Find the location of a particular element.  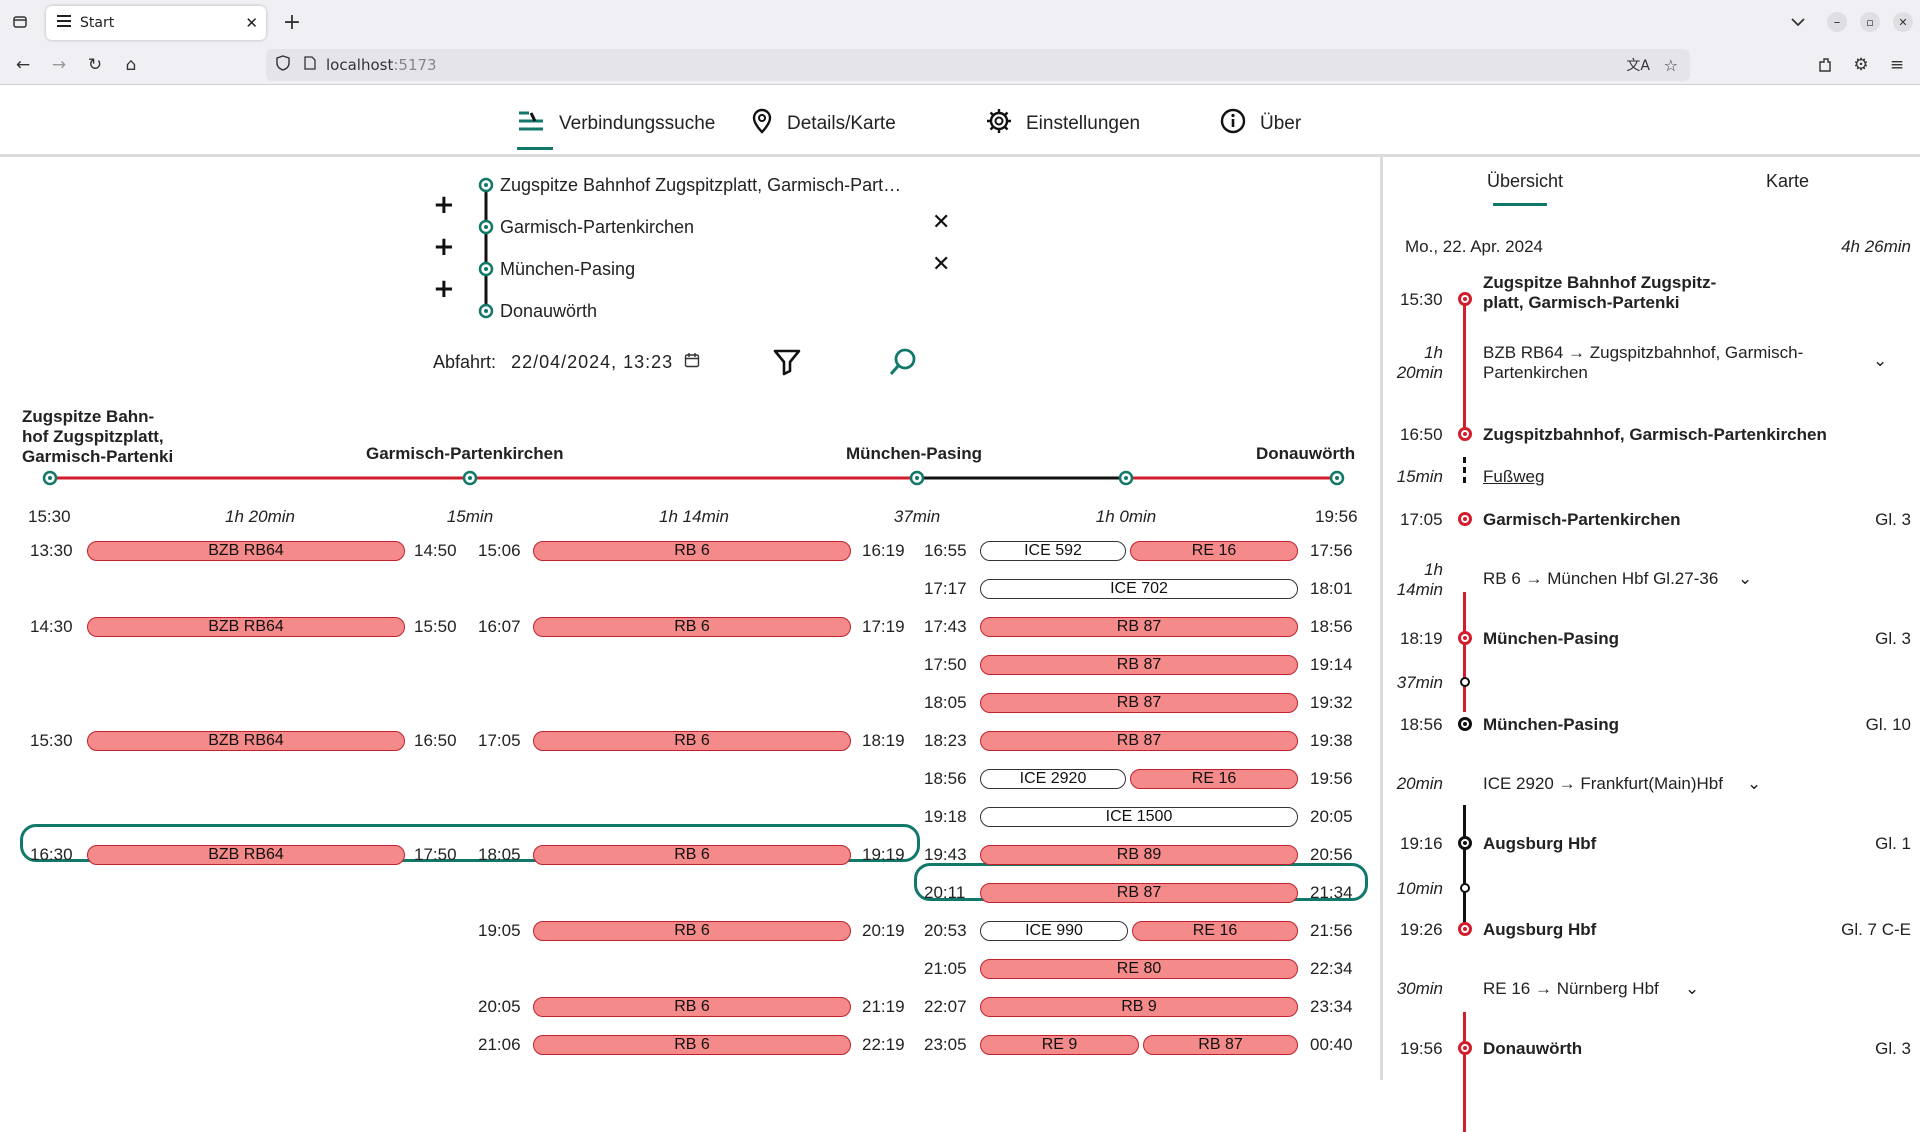

walk-link: Fußweg is located at coordinates (1513, 477).